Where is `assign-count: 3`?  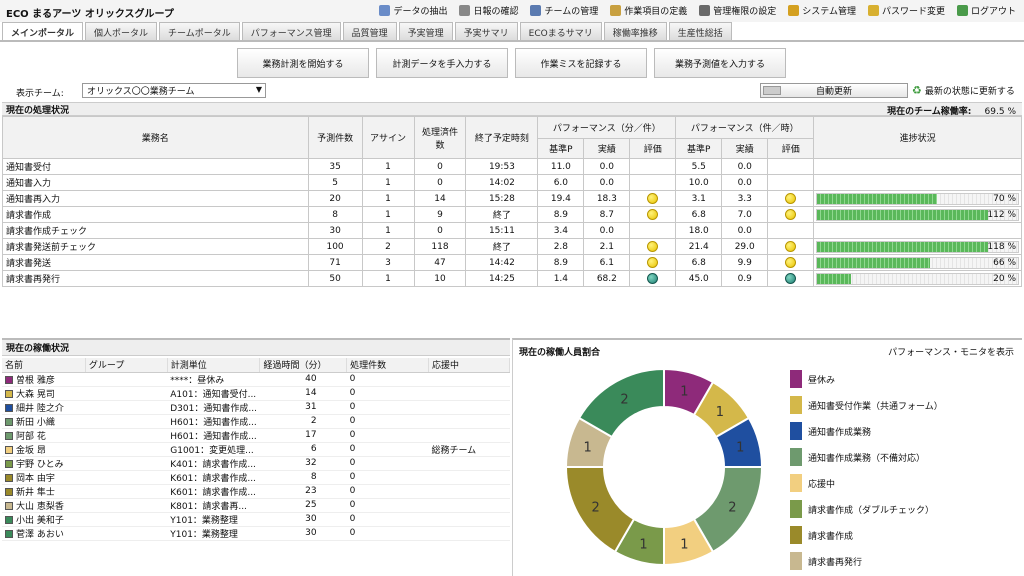 assign-count: 3 is located at coordinates (388, 262).